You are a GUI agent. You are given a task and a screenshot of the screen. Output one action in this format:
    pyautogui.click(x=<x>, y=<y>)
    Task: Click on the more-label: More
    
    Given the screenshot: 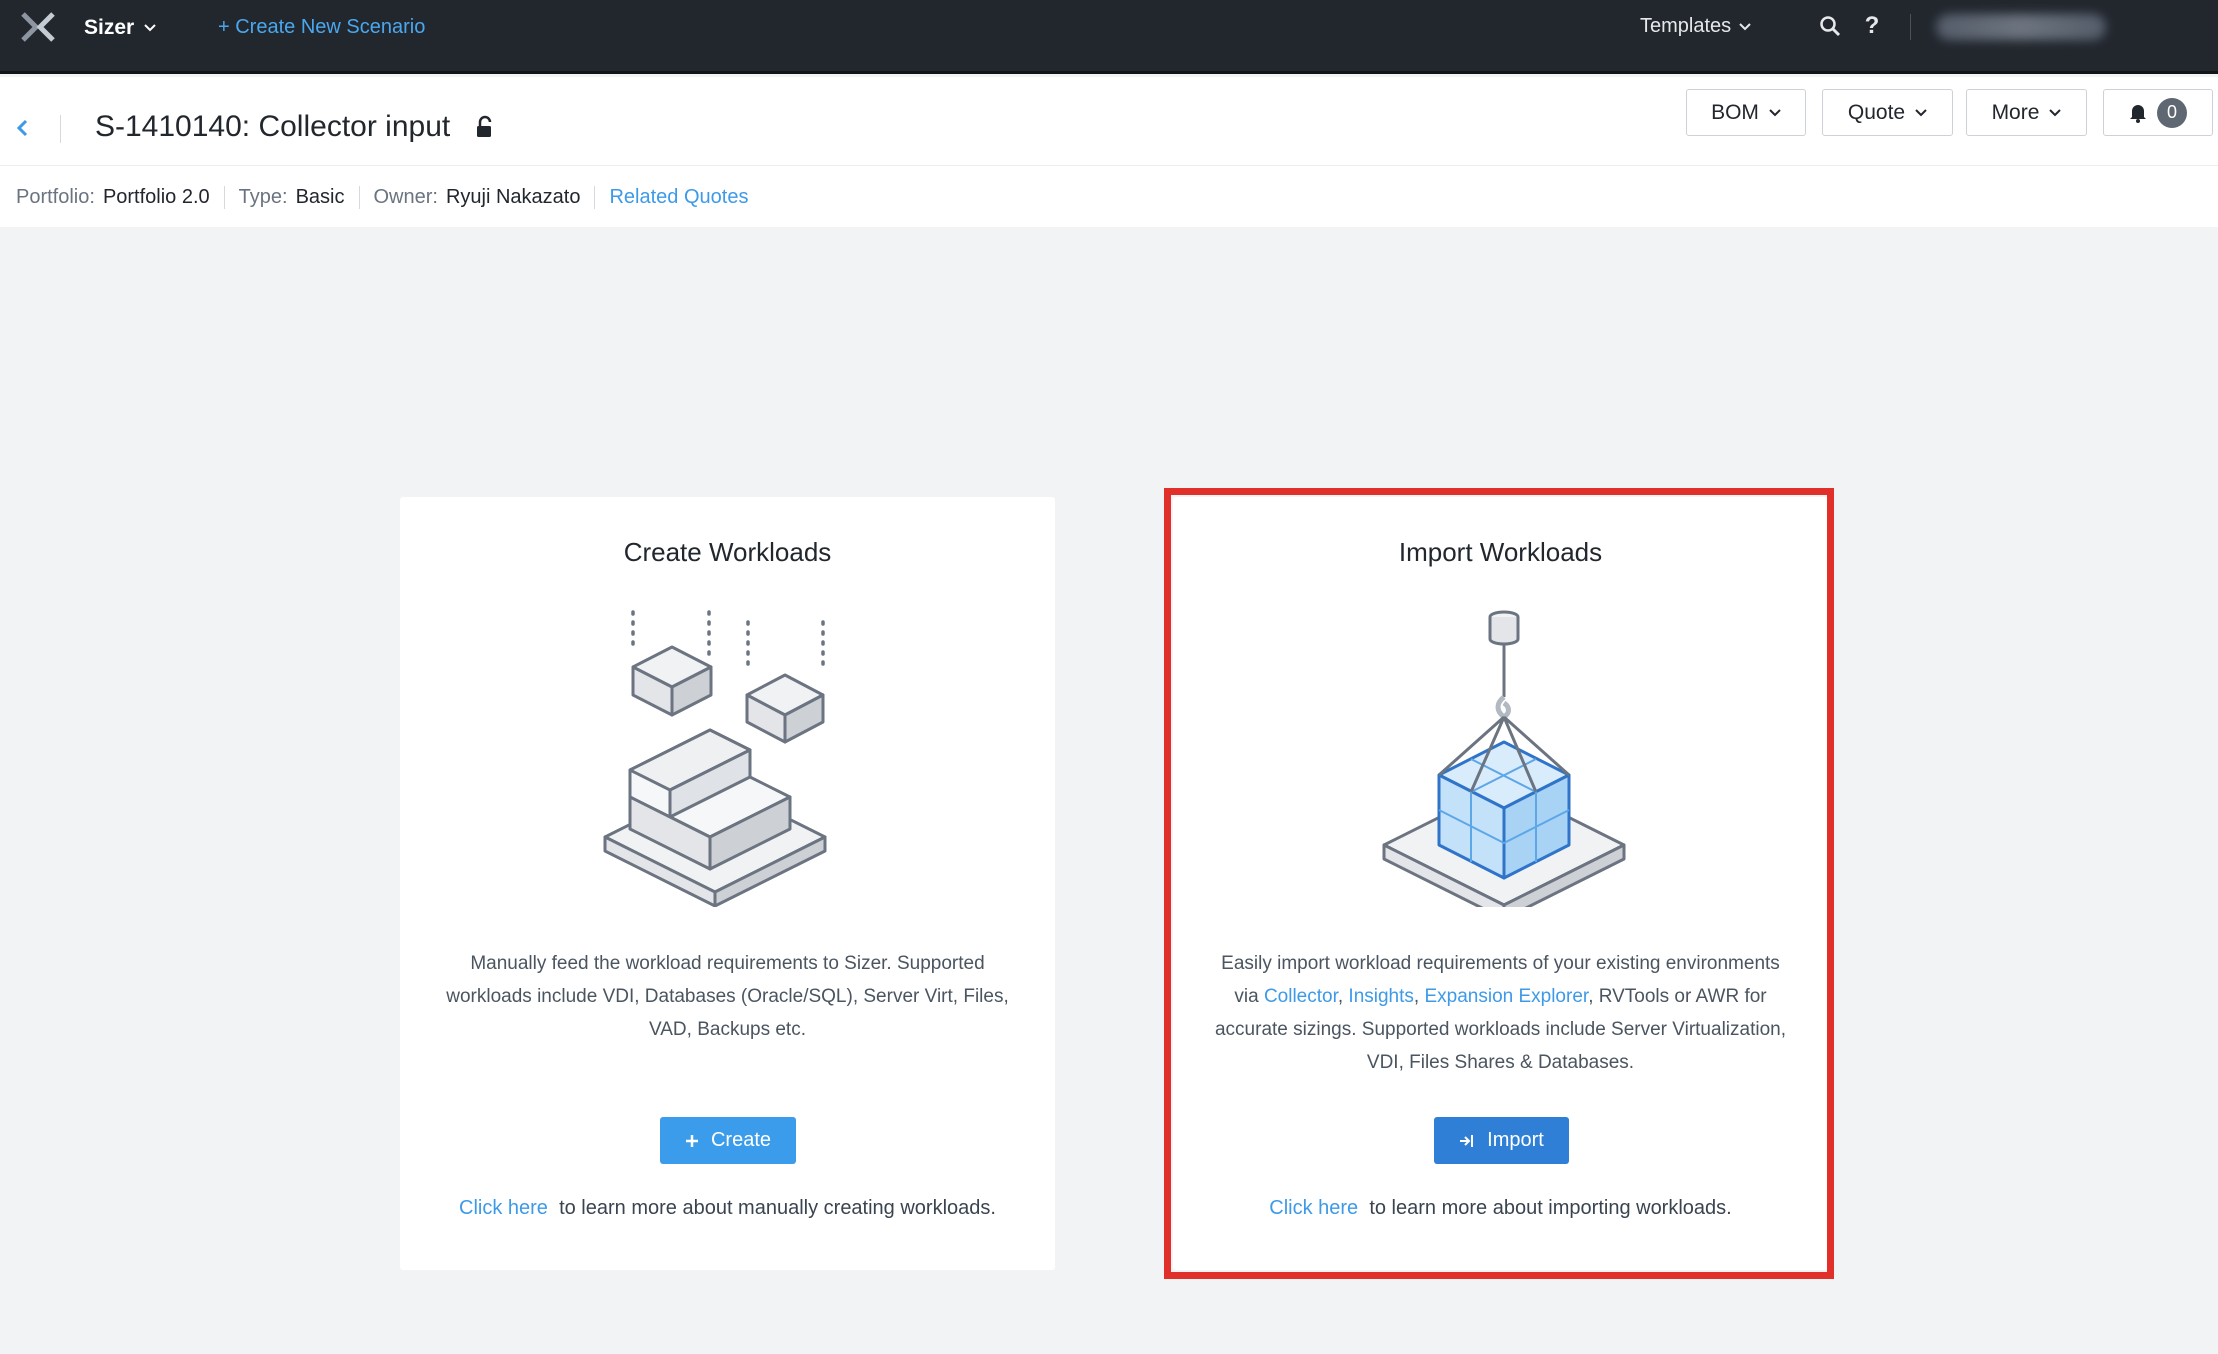 What is the action you would take?
    pyautogui.click(x=2015, y=112)
    